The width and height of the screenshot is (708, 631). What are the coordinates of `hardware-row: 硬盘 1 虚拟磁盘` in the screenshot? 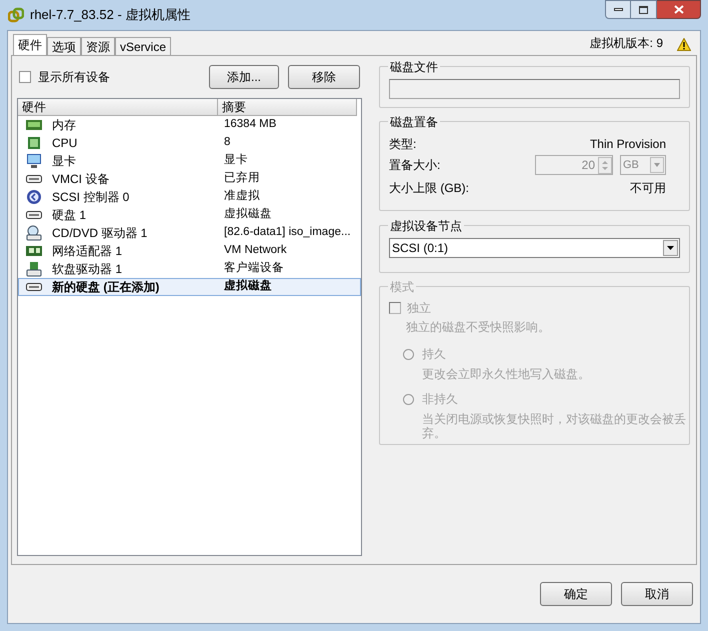 It's located at (189, 215).